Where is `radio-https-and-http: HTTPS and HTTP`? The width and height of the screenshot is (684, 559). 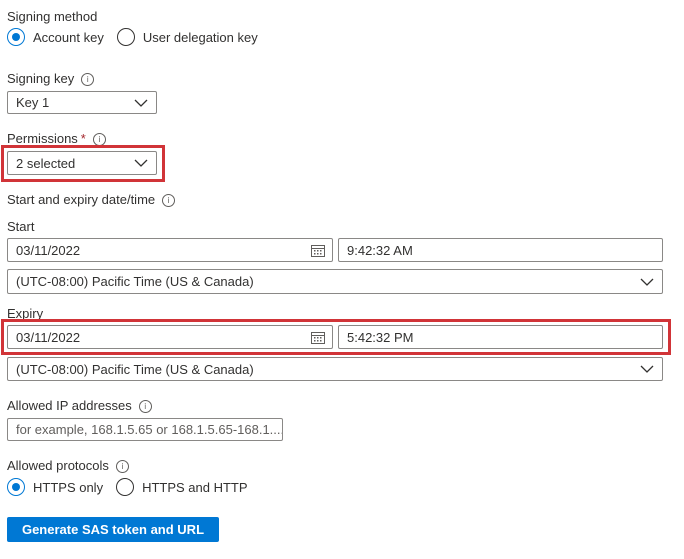
radio-https-and-http: HTTPS and HTTP is located at coordinates (182, 487).